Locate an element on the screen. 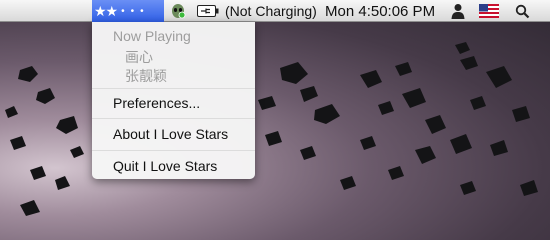 The image size is (550, 240). menubar-clock: Mon 4:50:06 PM is located at coordinates (380, 11).